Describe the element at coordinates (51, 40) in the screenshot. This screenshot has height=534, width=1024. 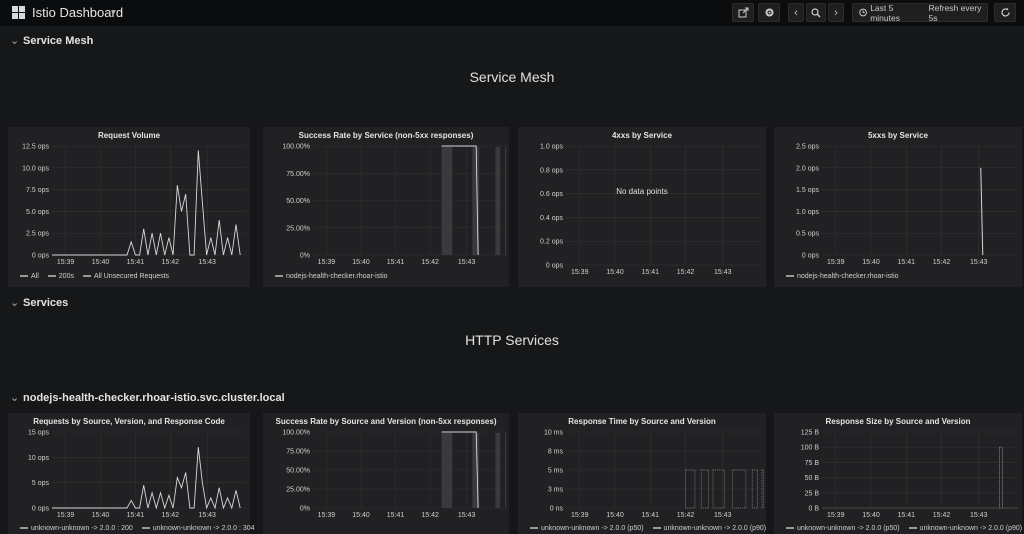
I see `row-service-mesh: ⌄ Service Mesh` at that location.